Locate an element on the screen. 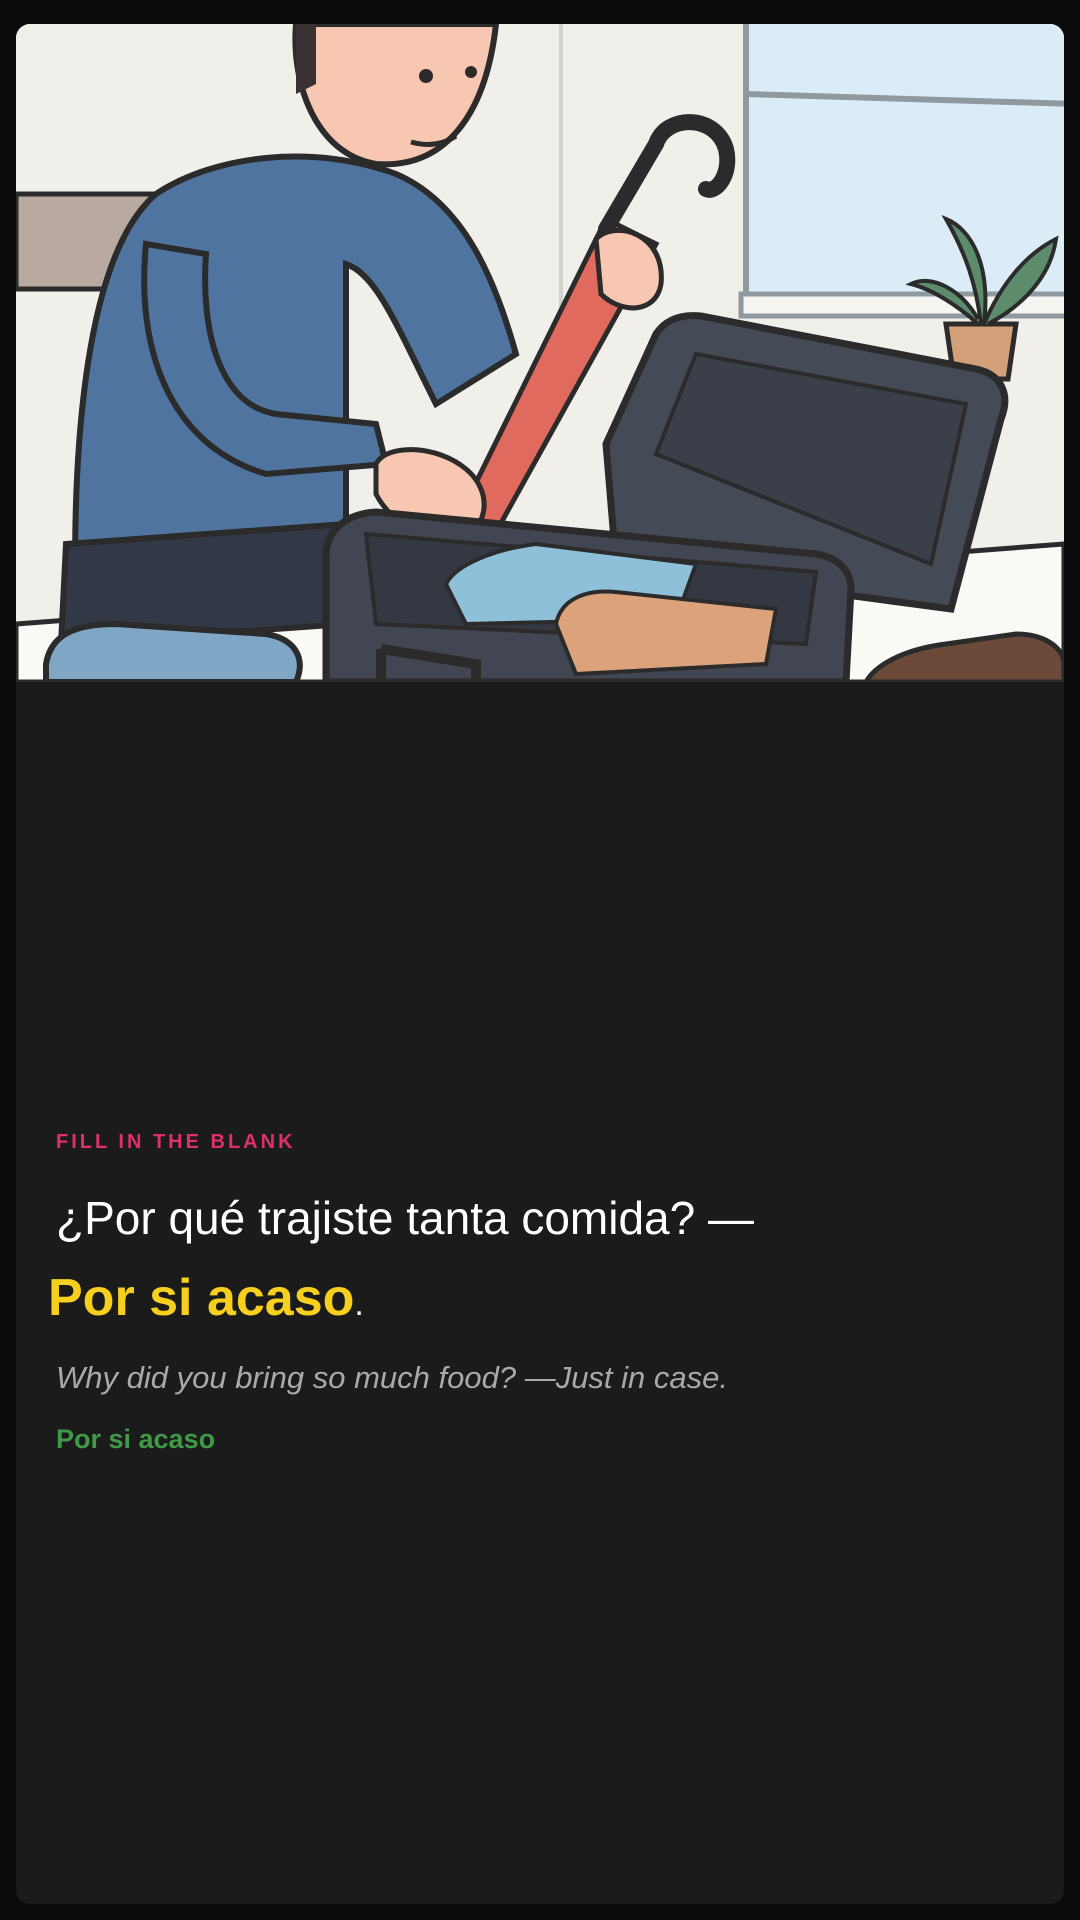  answer-line: Por si acaso. is located at coordinates (533, 1298).